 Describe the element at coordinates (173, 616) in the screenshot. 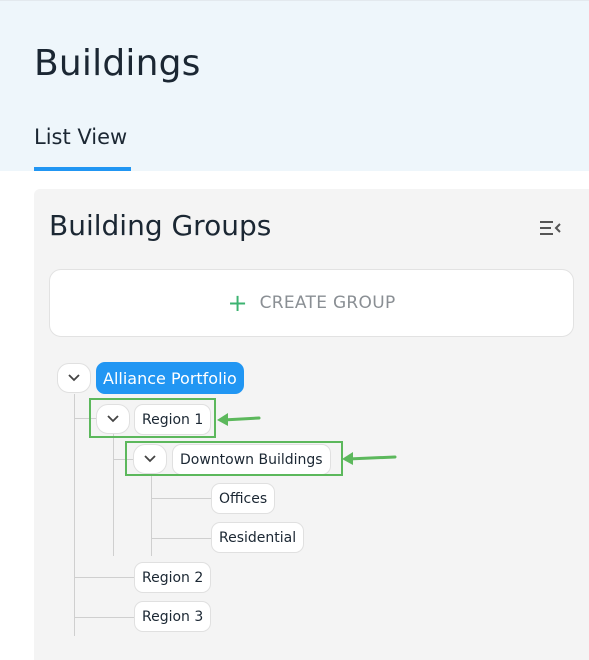

I see `tree-node-region-3: Region 3` at that location.